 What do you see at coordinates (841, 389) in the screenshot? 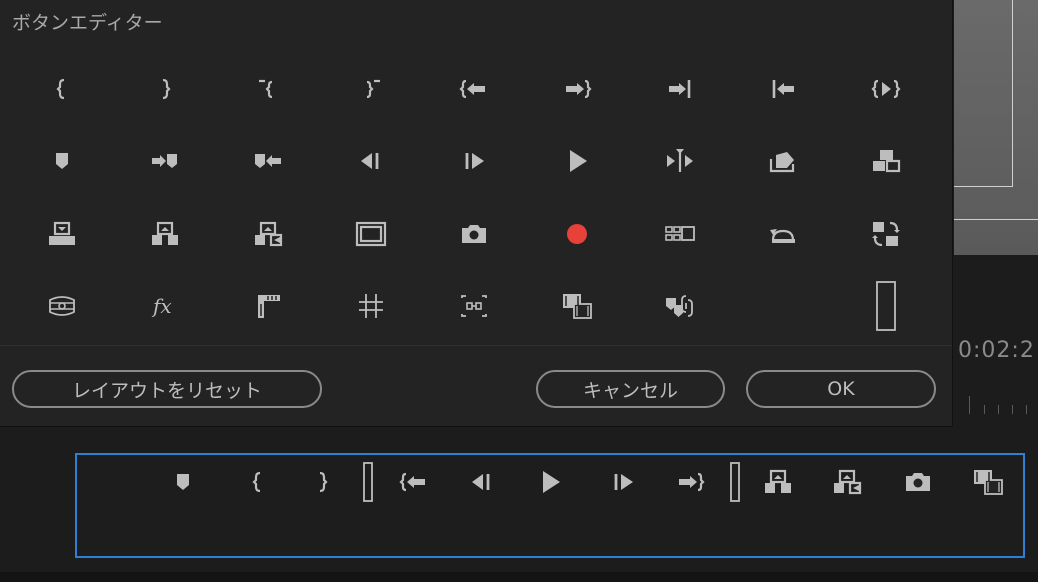
I see `ok-button: OK` at bounding box center [841, 389].